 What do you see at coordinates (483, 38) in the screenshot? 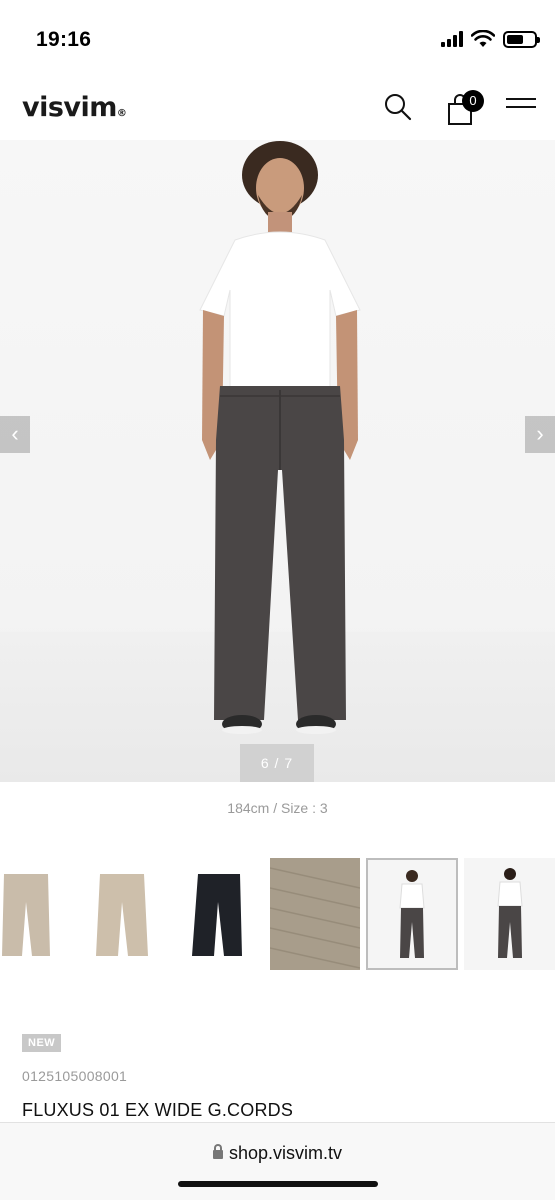
I see `wifi-icon` at bounding box center [483, 38].